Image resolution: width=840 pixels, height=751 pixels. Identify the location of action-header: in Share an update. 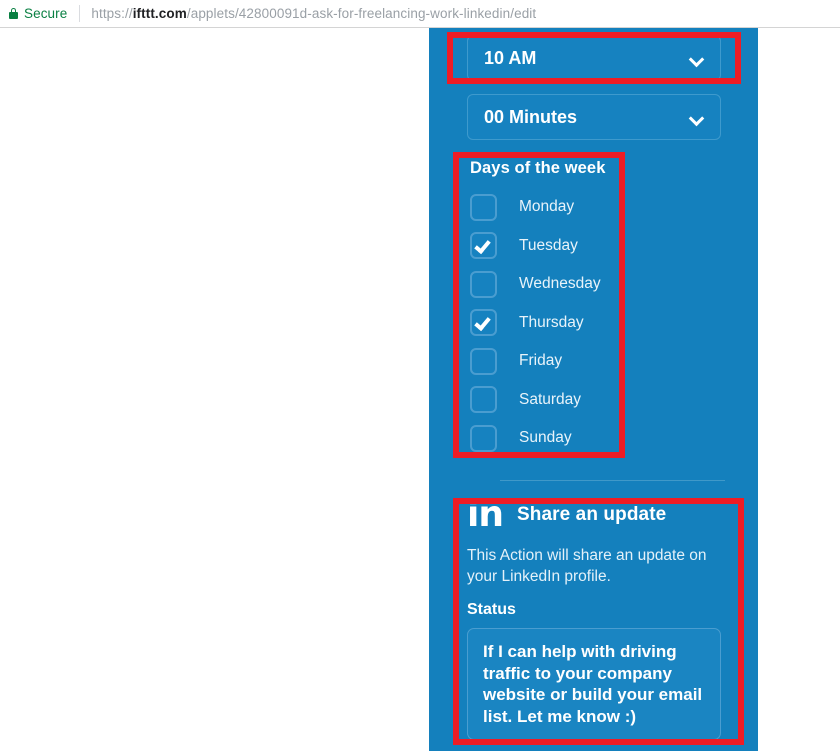
(596, 514).